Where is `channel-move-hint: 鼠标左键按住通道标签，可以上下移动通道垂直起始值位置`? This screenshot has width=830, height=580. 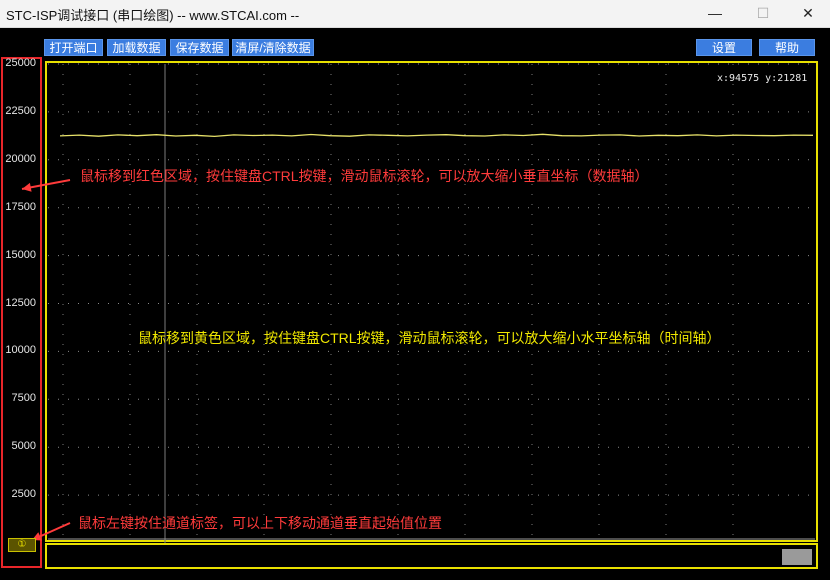
channel-move-hint: 鼠标左键按住通道标签，可以上下移动通道垂直起始值位置 is located at coordinates (260, 523).